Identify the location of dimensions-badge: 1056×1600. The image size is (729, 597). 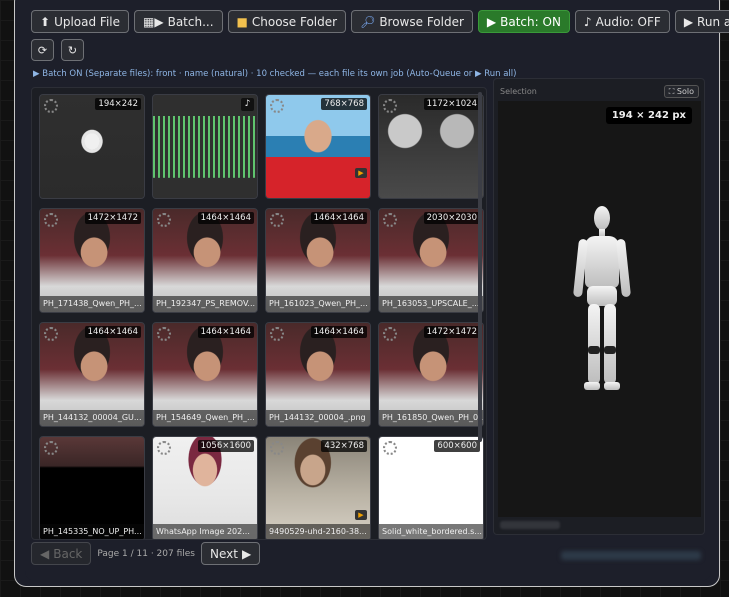
(225, 446).